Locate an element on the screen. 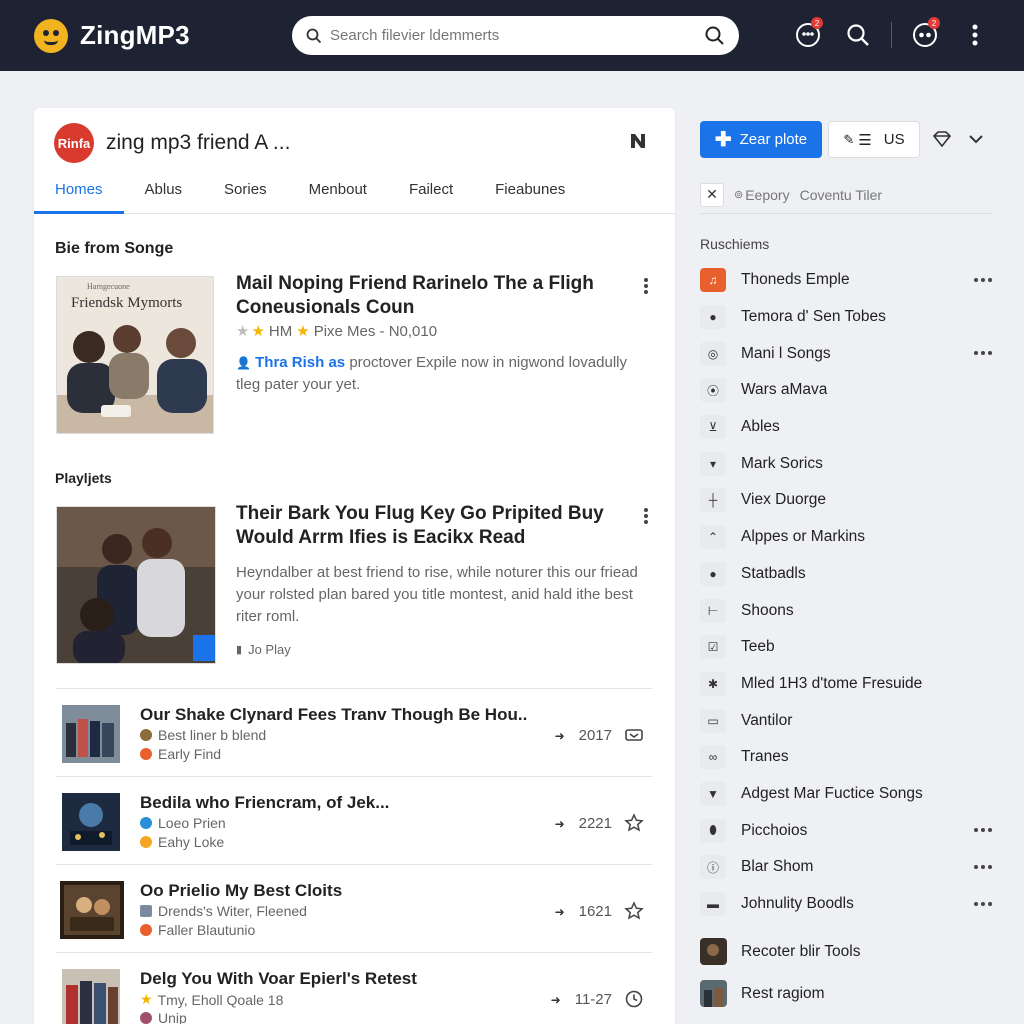  notifications-icon: 2 is located at coordinates (808, 34).